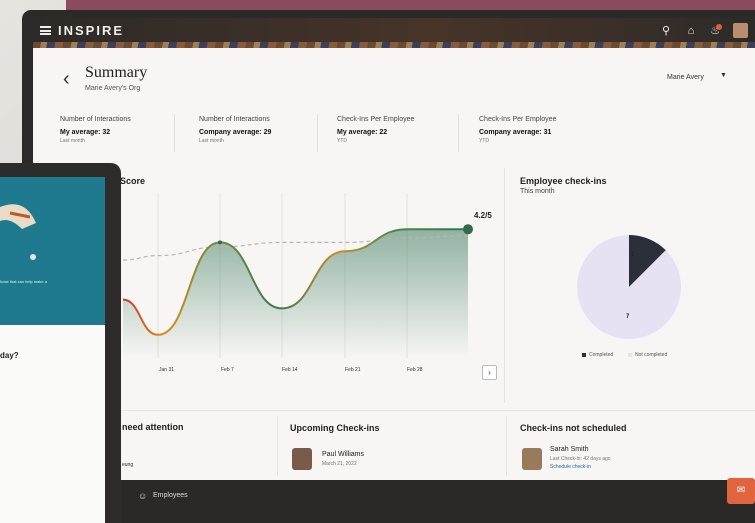  I want to click on upcoming-person-name: Paul Williams, so click(343, 454).